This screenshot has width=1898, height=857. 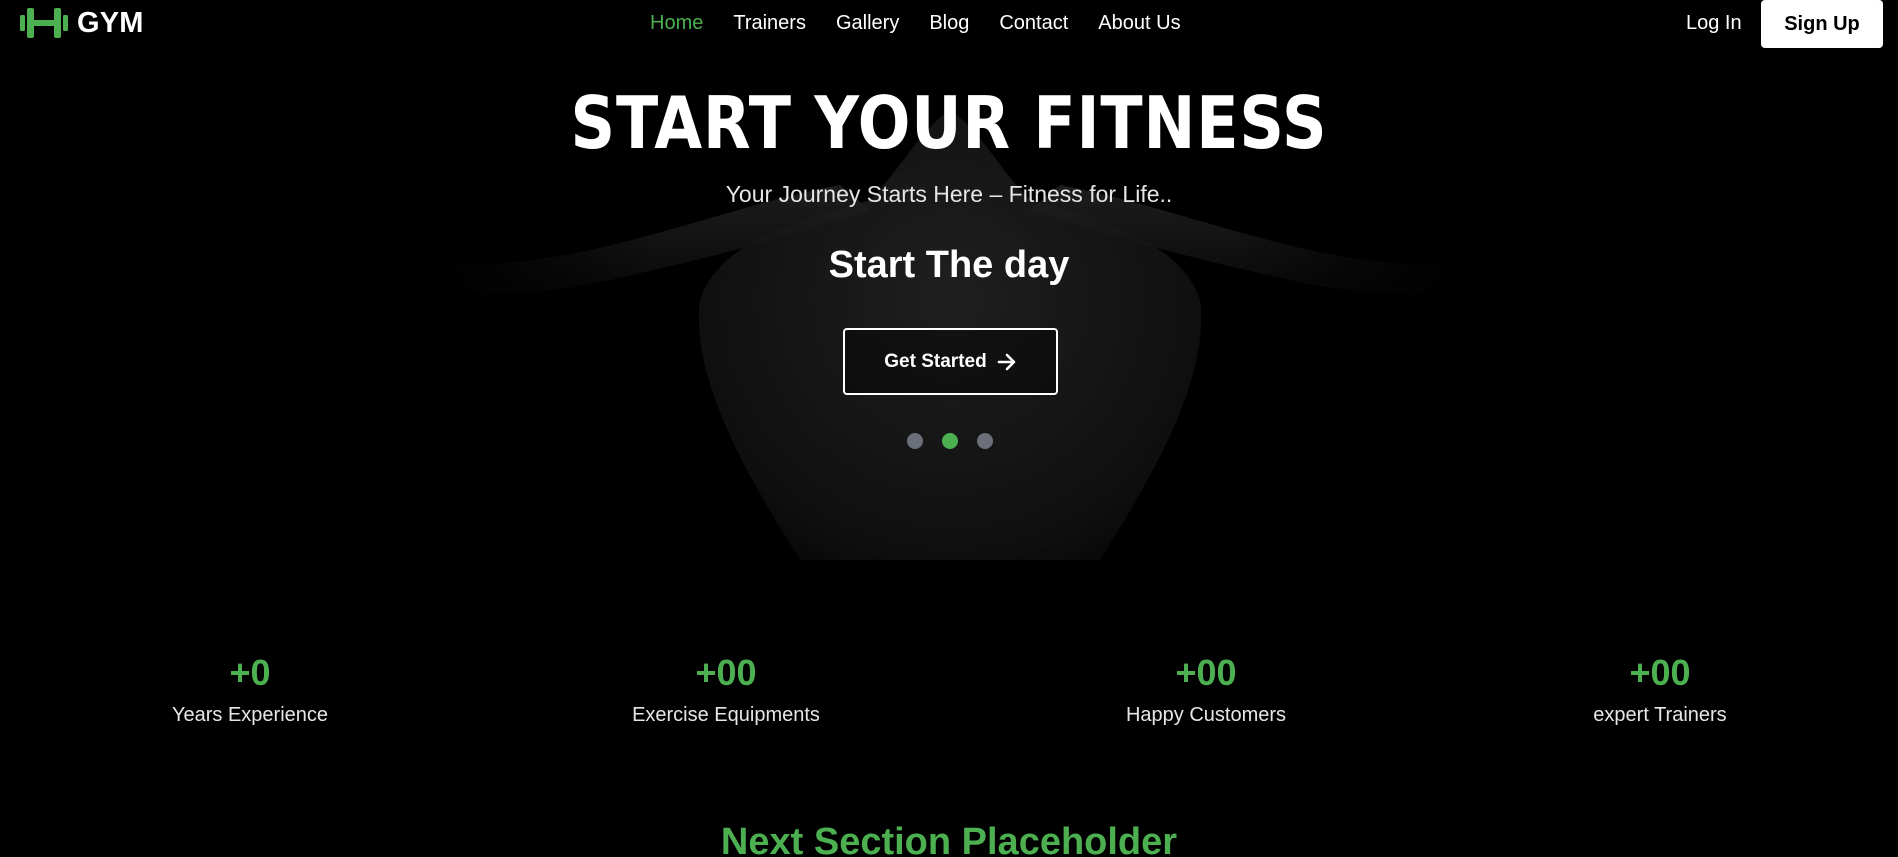 I want to click on brand-name: GYM, so click(x=110, y=22).